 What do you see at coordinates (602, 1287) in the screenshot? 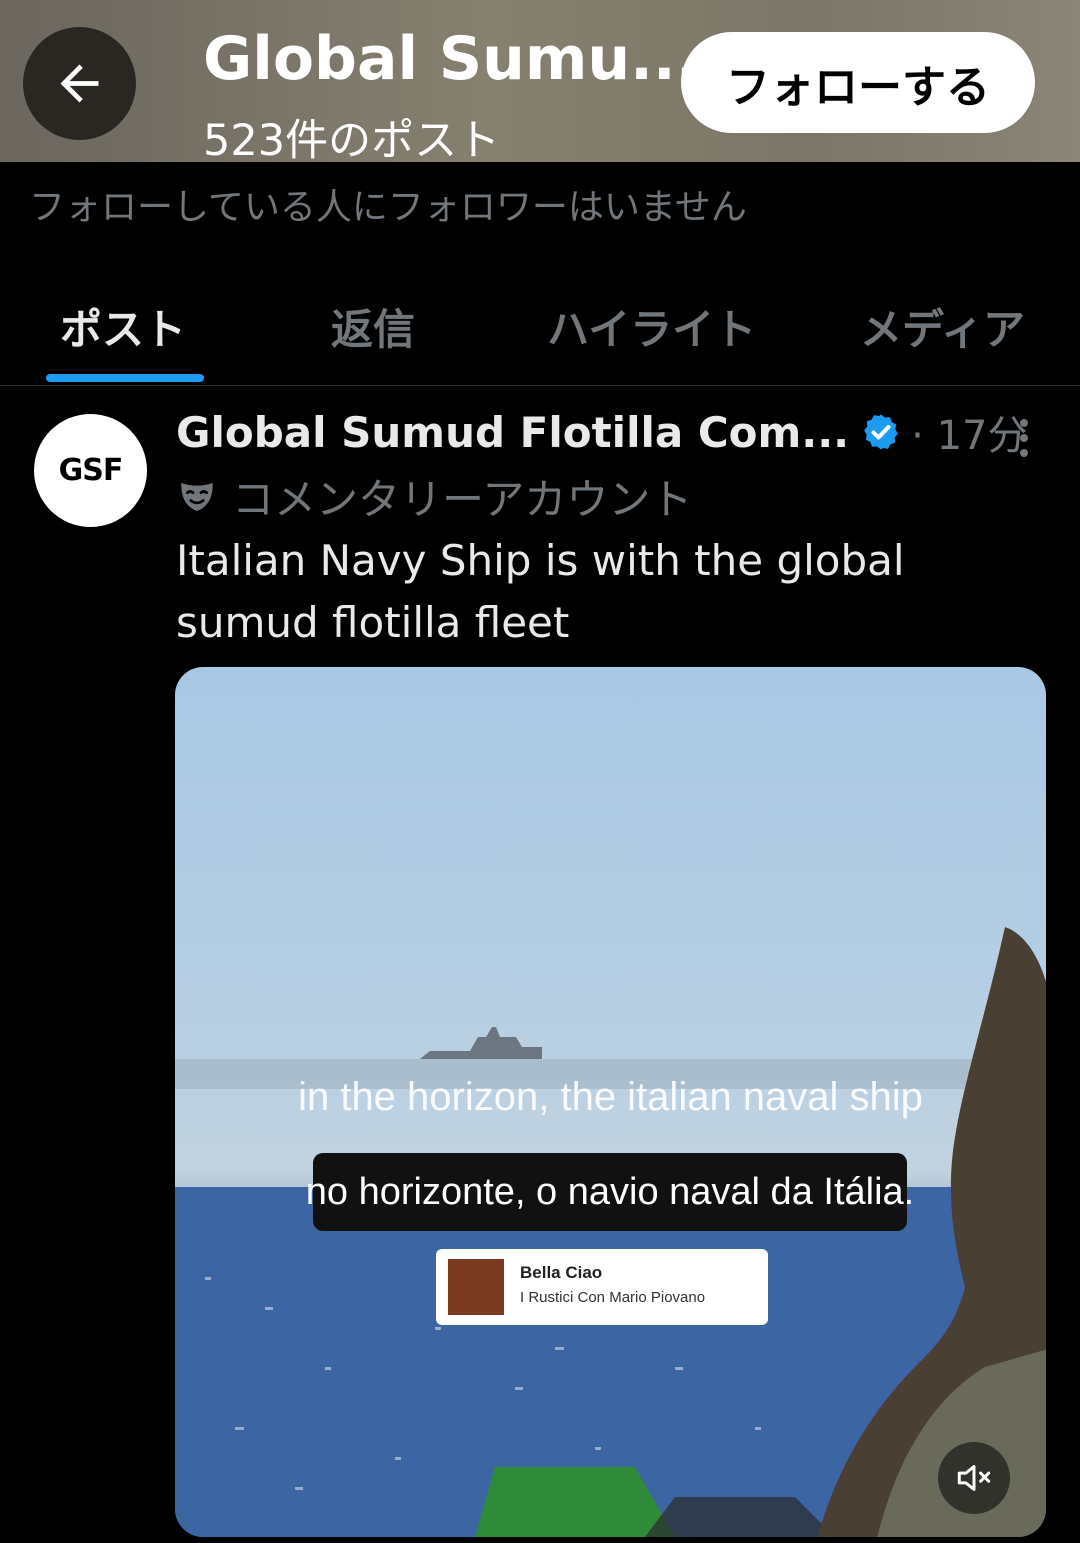
I see `music-sticker: Bella Ciao I Rustici Con Mario Piovano` at bounding box center [602, 1287].